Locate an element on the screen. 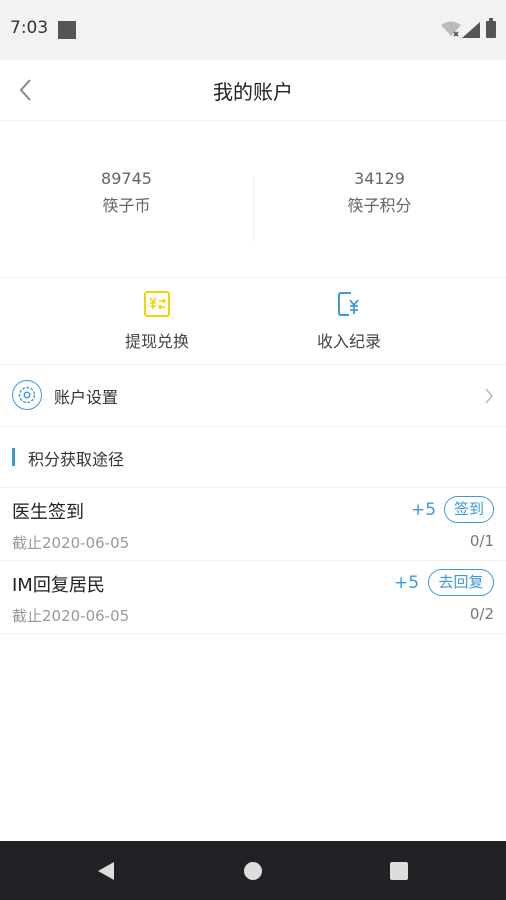  page-title: 我的账户 is located at coordinates (253, 92).